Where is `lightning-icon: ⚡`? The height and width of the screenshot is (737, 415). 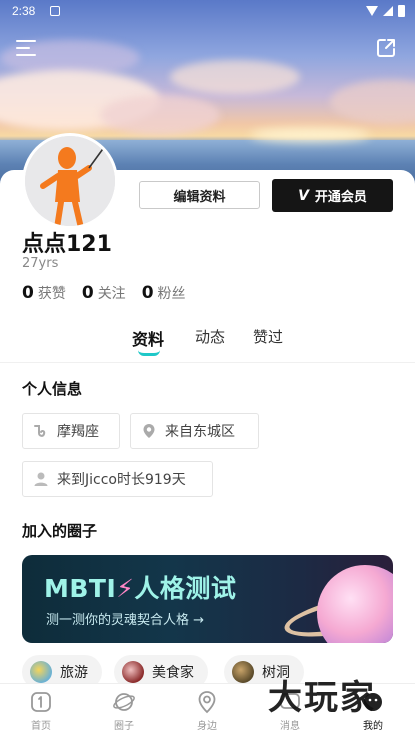
lightning-icon: ⚡ is located at coordinates (125, 588).